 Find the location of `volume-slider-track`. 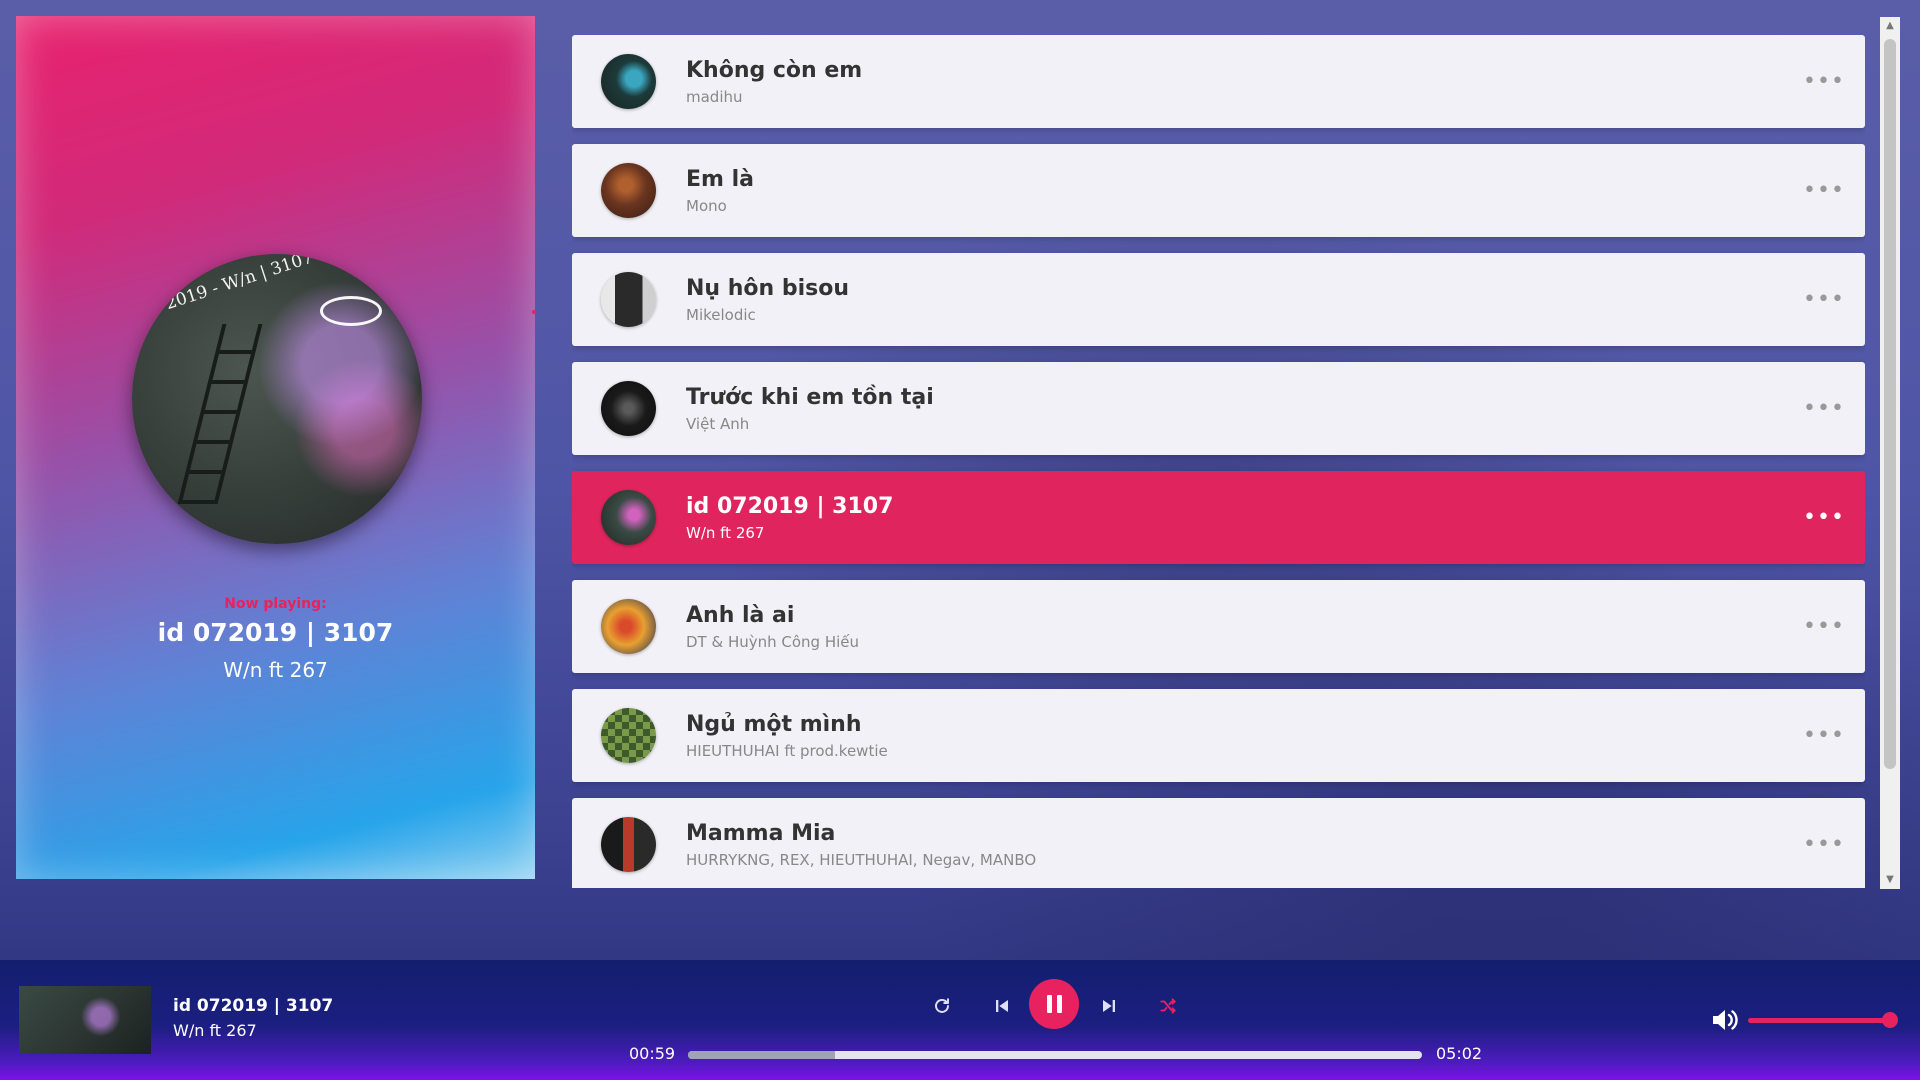

volume-slider-track is located at coordinates (1819, 1020).